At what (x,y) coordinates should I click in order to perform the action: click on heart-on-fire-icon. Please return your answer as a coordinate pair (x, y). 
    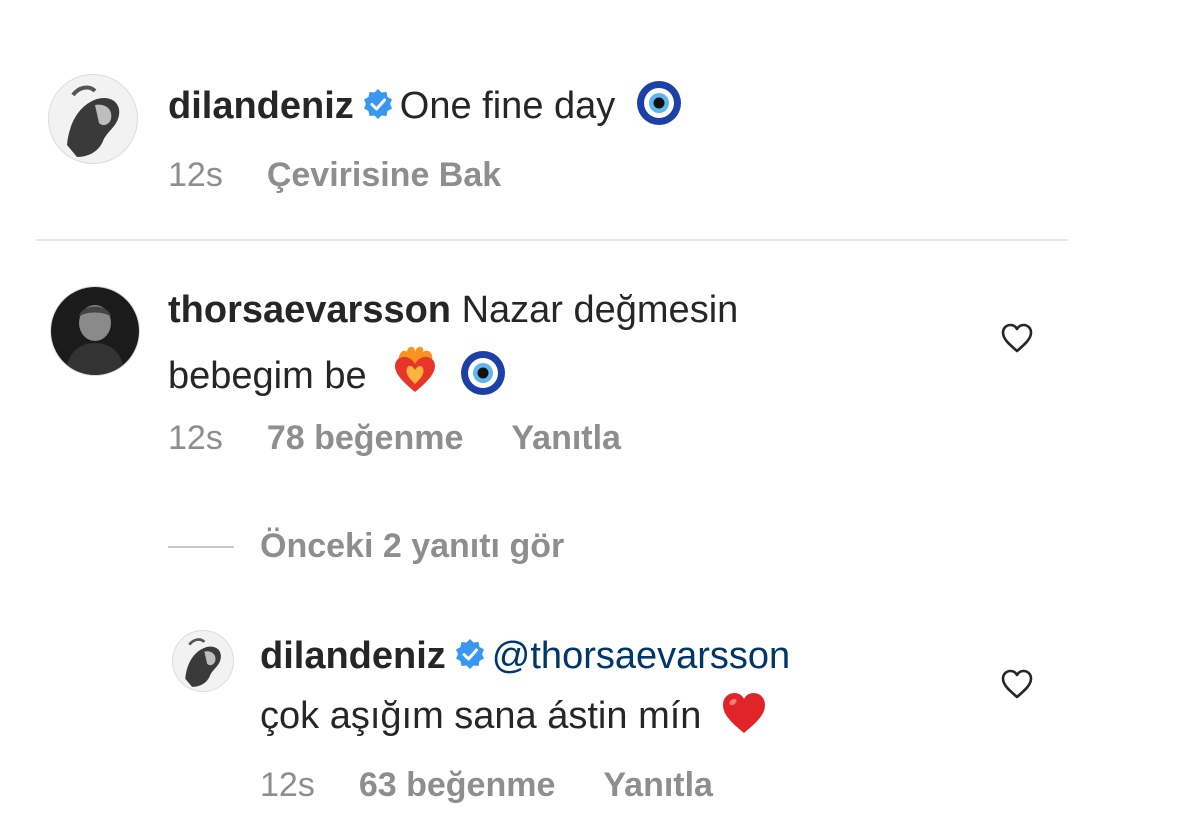
    Looking at the image, I should click on (415, 375).